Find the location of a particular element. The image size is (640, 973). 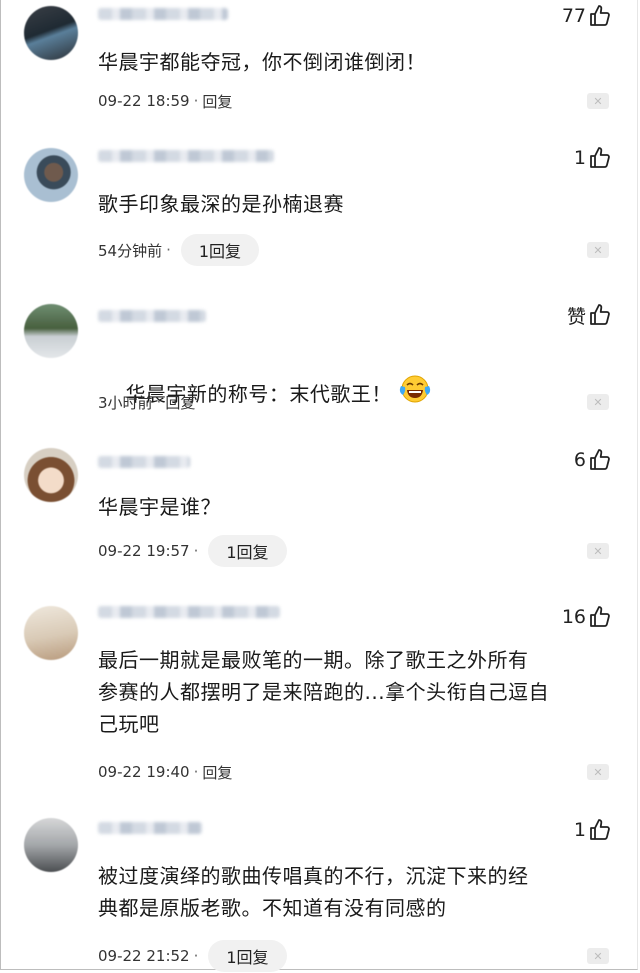

comment-meta: 09-22 18:59 · 回复 is located at coordinates (165, 101).